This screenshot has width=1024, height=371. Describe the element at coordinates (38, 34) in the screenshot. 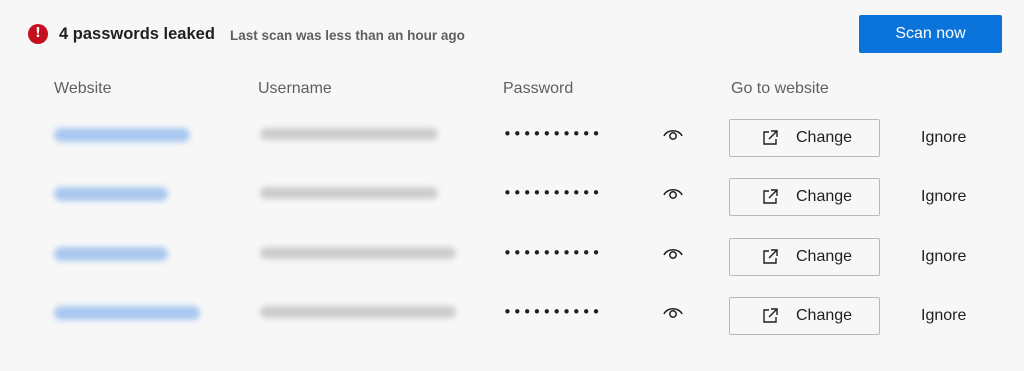

I see `alert-icon: !` at that location.